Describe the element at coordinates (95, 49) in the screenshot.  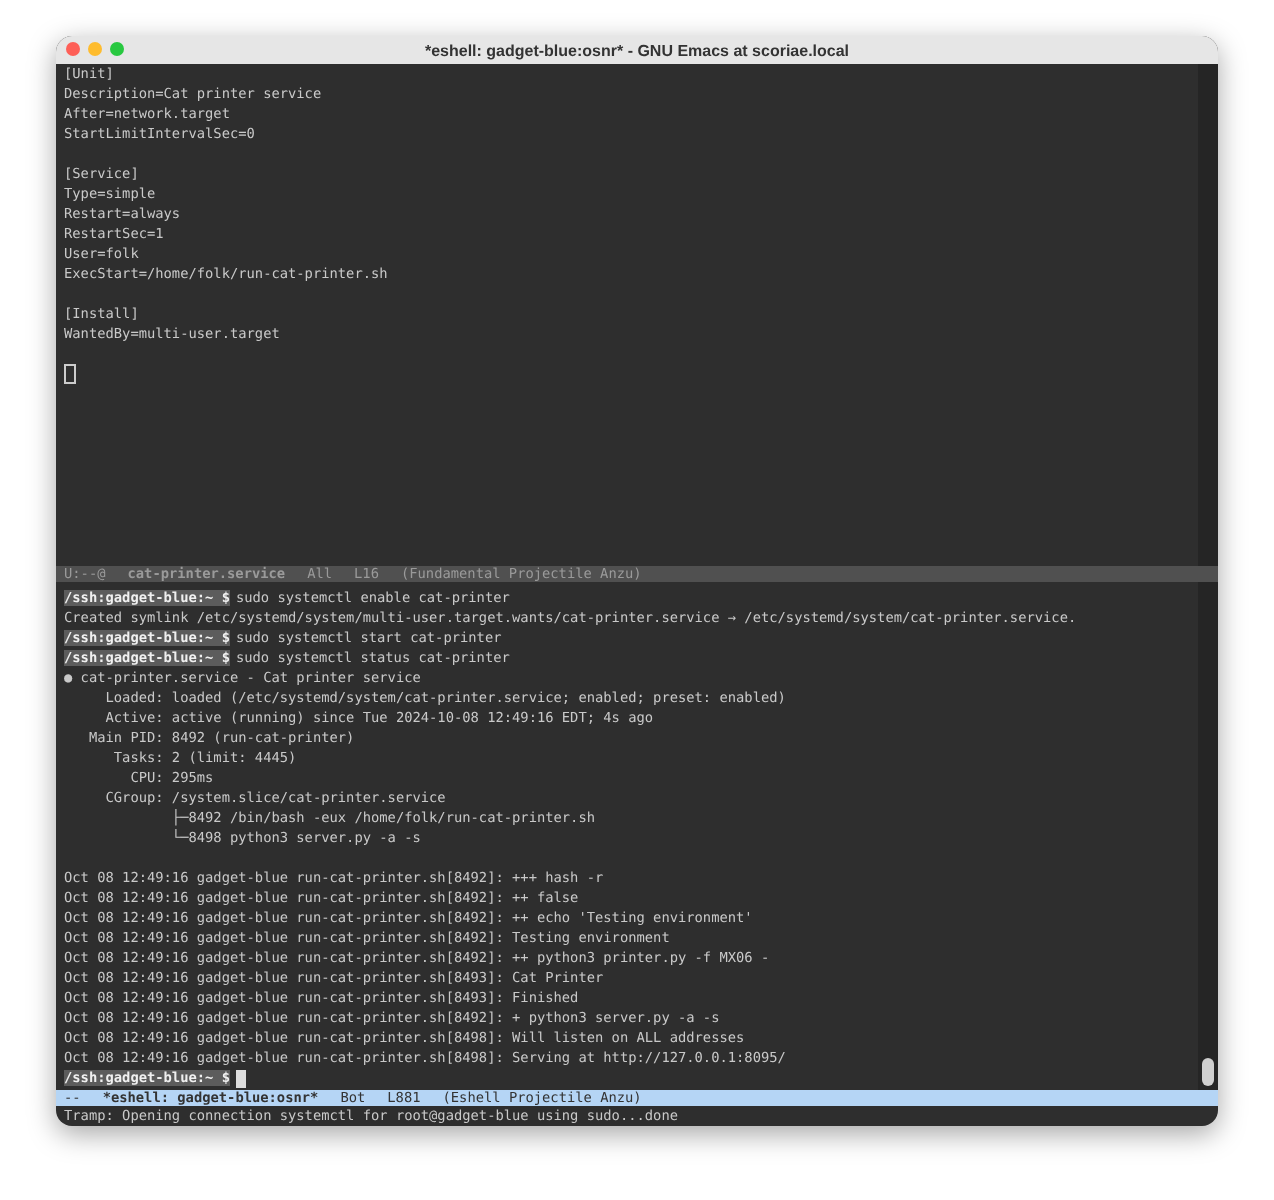
I see `minimize-button` at that location.